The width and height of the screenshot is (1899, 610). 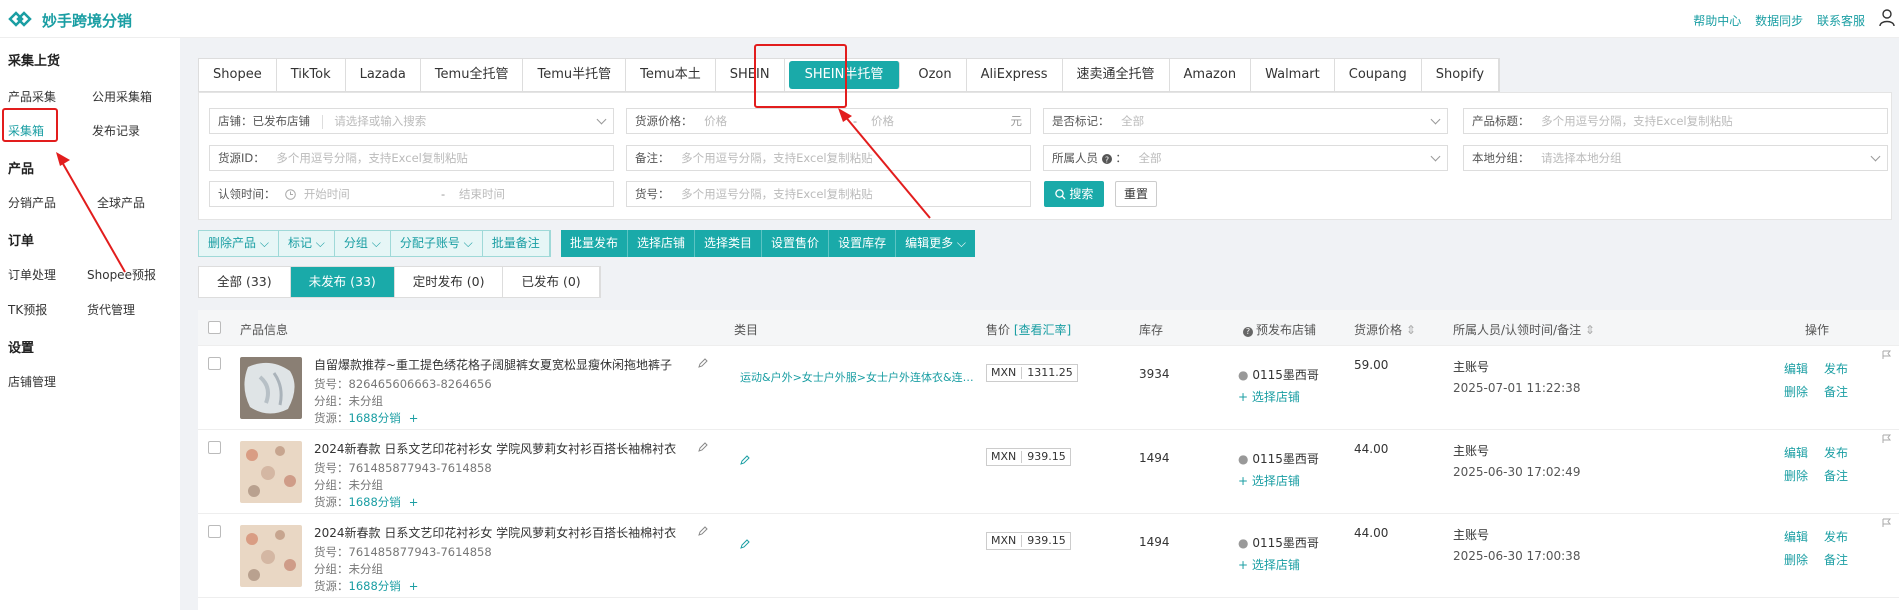 I want to click on select-all-checkbox, so click(x=214, y=327).